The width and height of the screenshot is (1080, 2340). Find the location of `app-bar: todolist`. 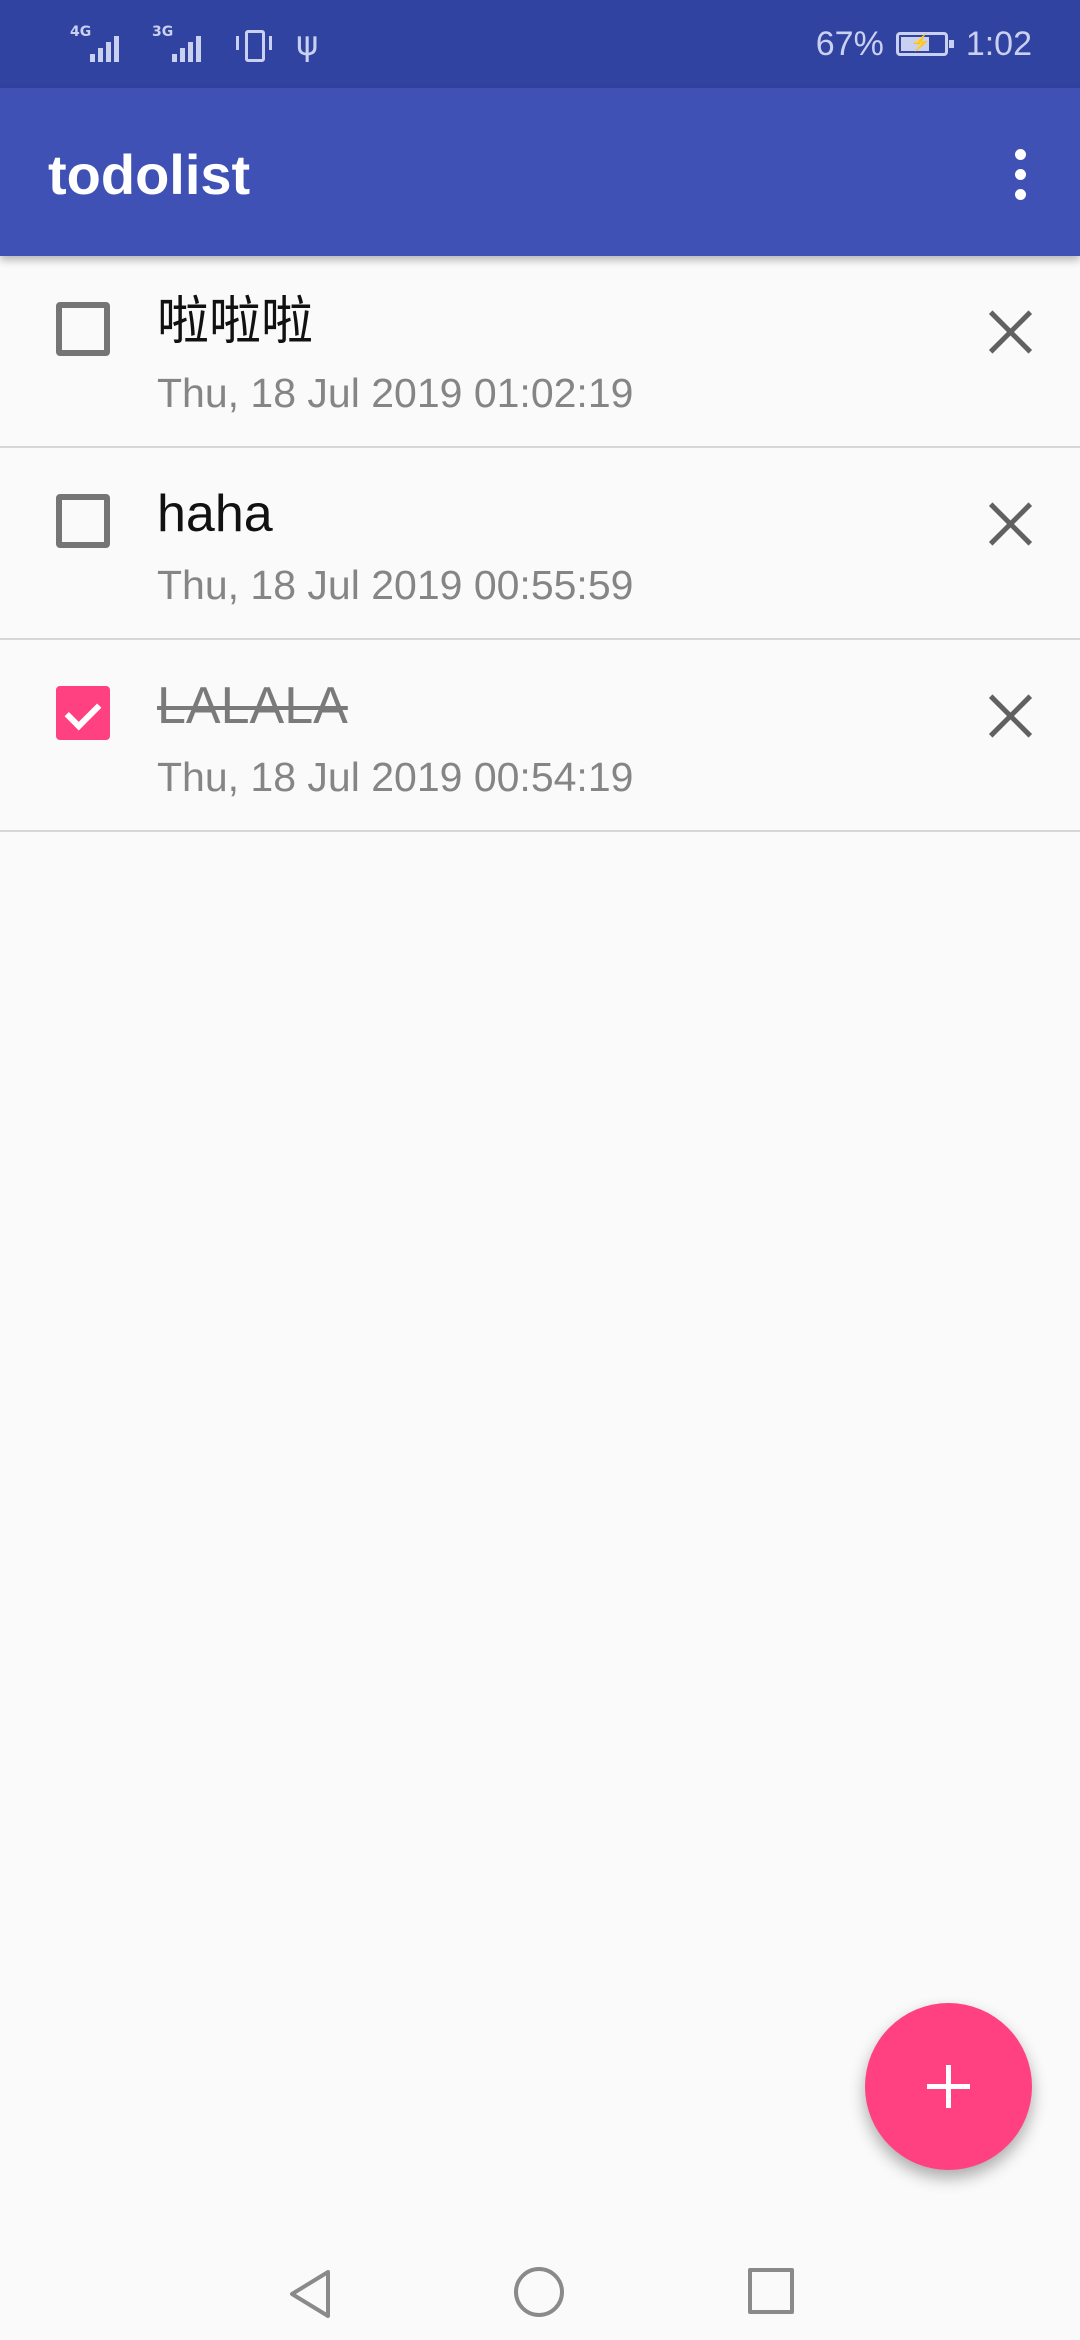

app-bar: todolist is located at coordinates (540, 172).